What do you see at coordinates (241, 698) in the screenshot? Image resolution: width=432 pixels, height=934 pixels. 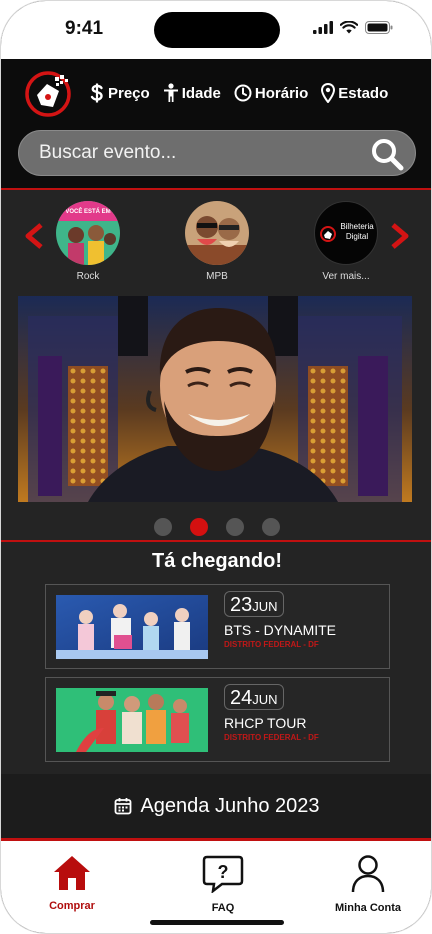 I see `event-day: 24` at bounding box center [241, 698].